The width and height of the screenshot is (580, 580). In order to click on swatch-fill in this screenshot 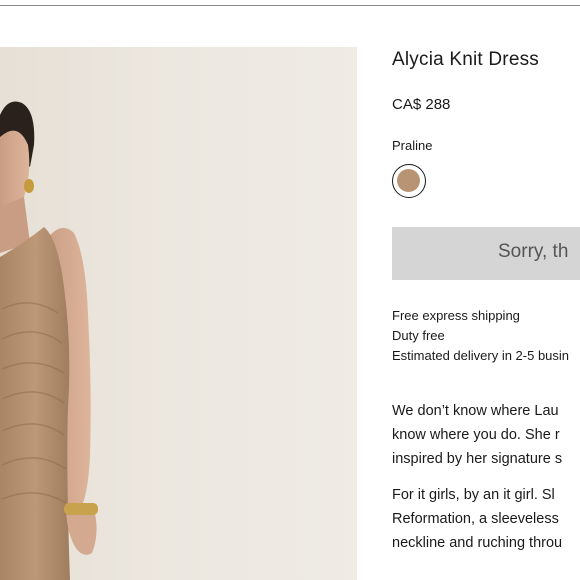, I will do `click(408, 180)`.